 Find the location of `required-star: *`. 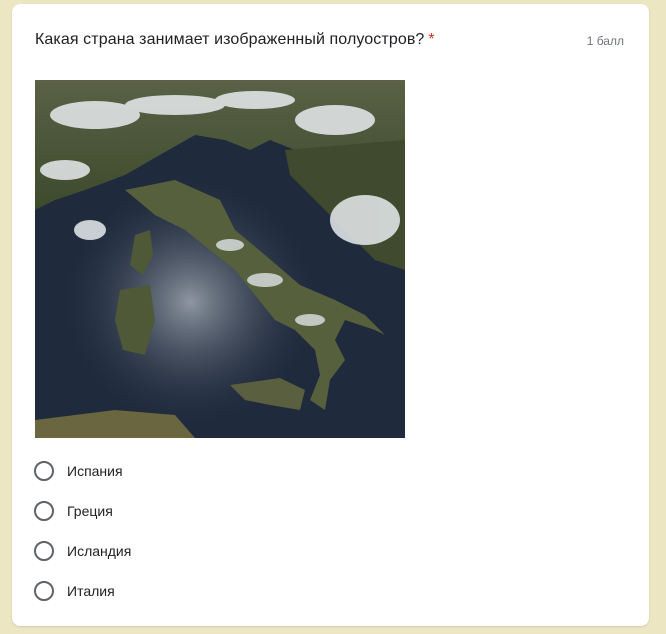

required-star: * is located at coordinates (431, 39).